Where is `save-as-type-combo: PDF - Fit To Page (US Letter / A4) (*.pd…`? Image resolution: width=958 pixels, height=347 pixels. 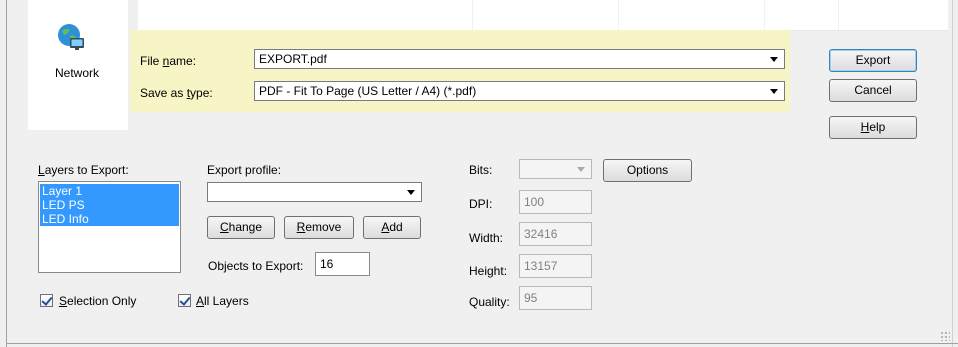
save-as-type-combo: PDF - Fit To Page (US Letter / A4) (*.pd… is located at coordinates (519, 91).